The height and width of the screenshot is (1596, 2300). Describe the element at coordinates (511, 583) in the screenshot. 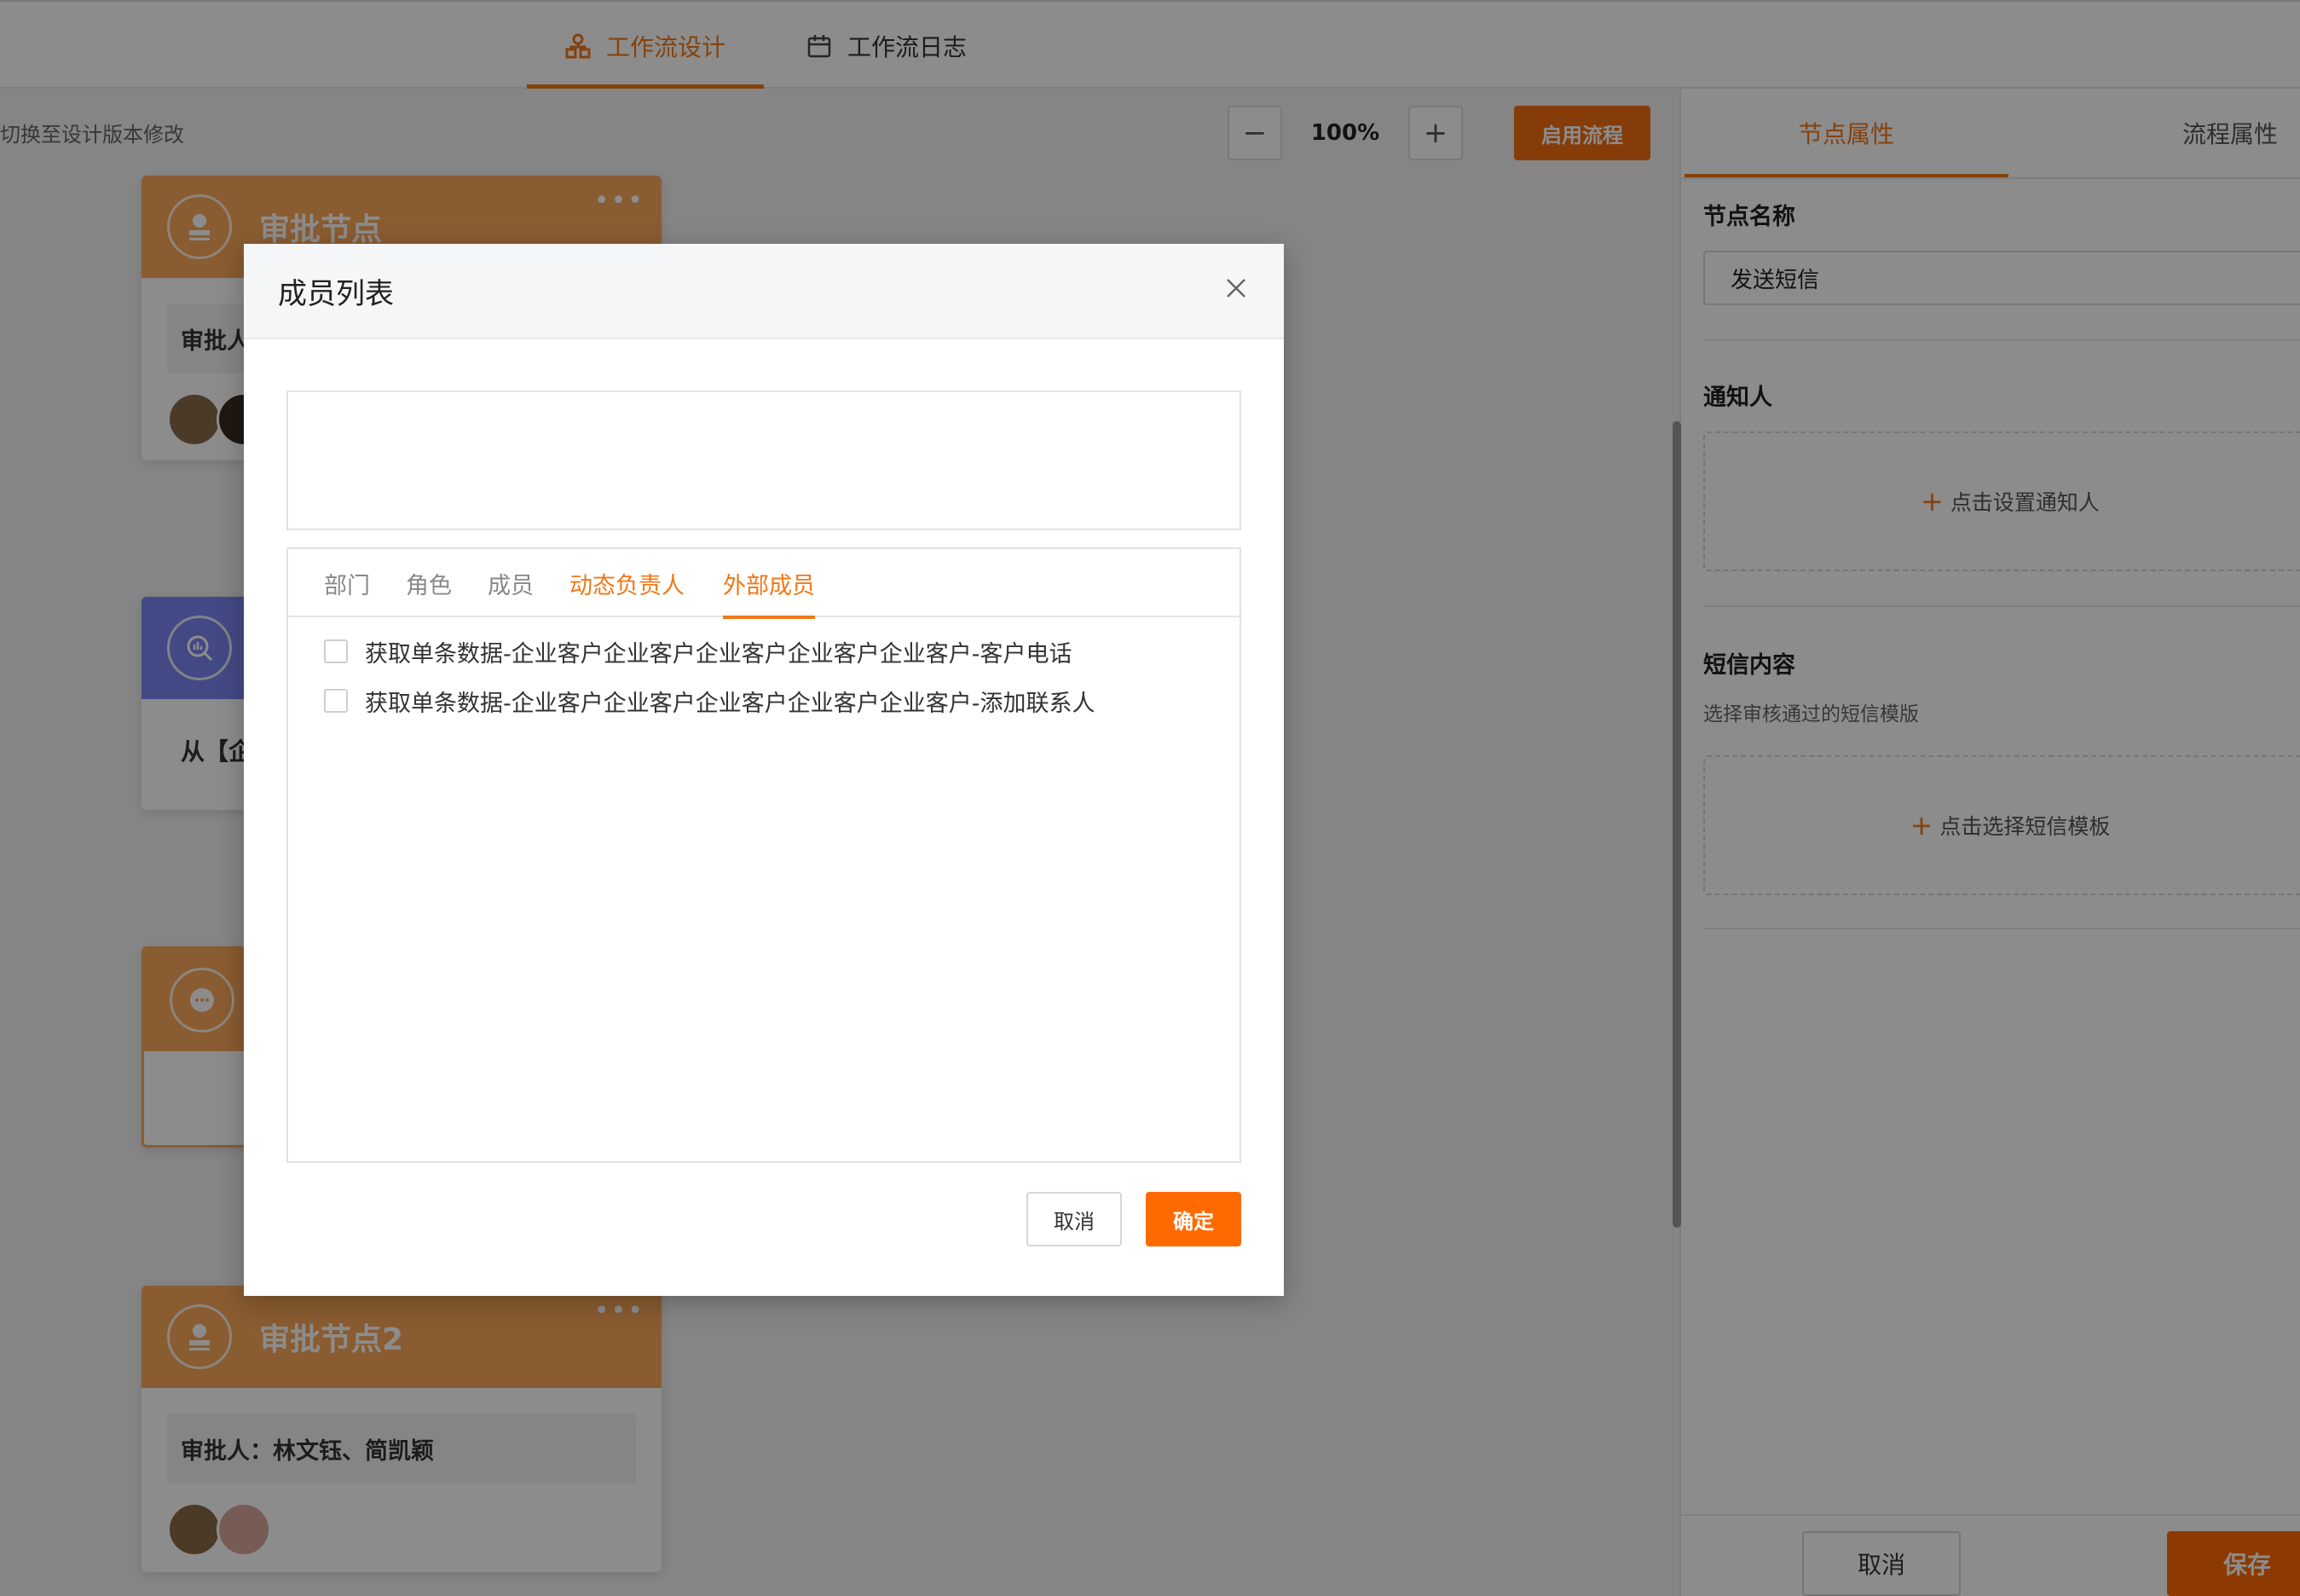

I see `tab-member: 成员` at that location.